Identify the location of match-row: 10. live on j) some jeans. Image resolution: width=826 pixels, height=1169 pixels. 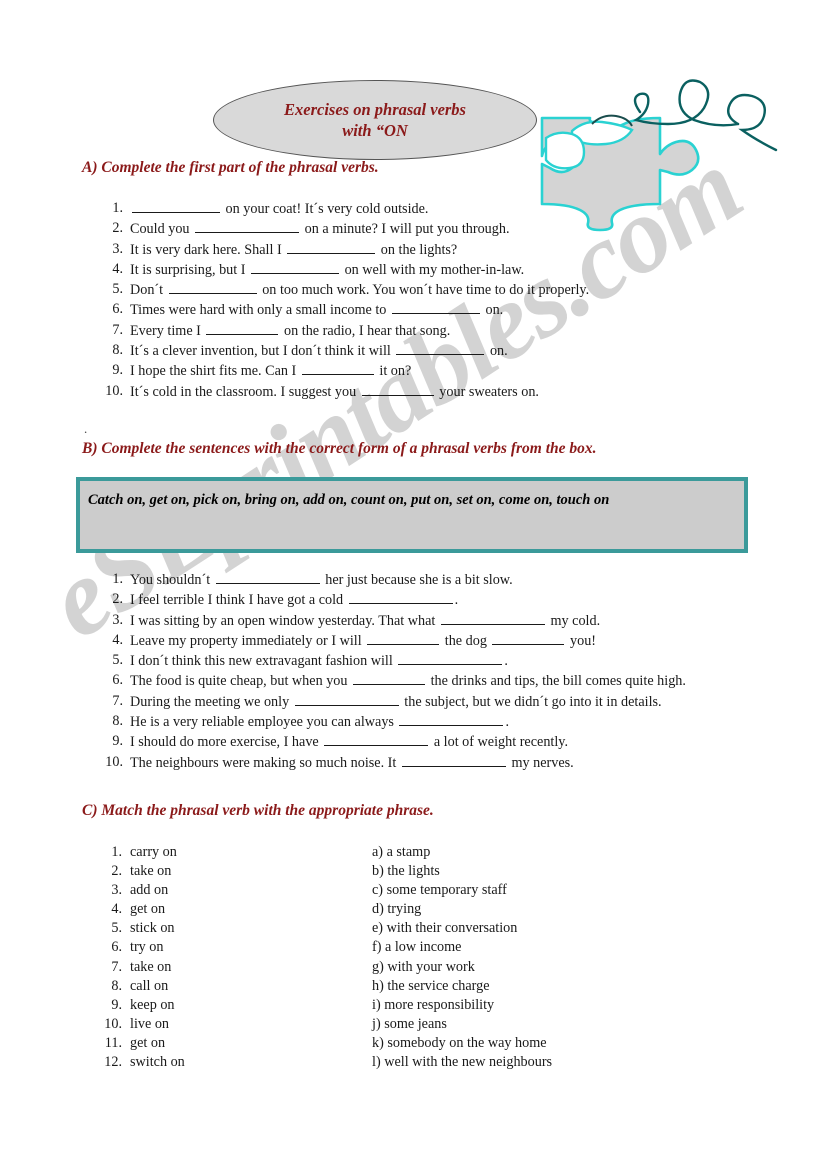
(430, 1024).